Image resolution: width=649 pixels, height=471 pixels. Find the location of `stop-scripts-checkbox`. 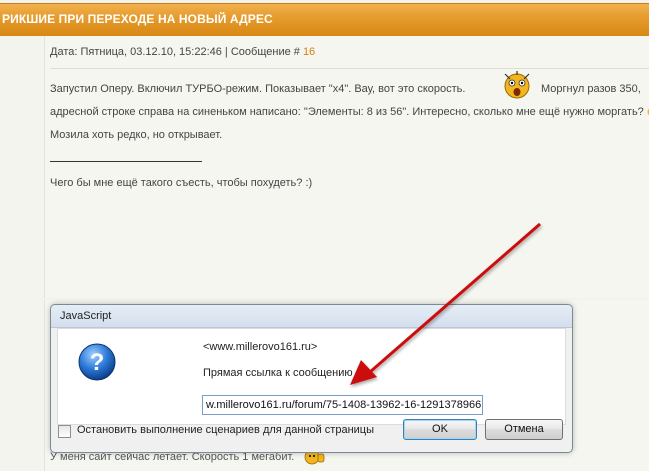

stop-scripts-checkbox is located at coordinates (64, 431).